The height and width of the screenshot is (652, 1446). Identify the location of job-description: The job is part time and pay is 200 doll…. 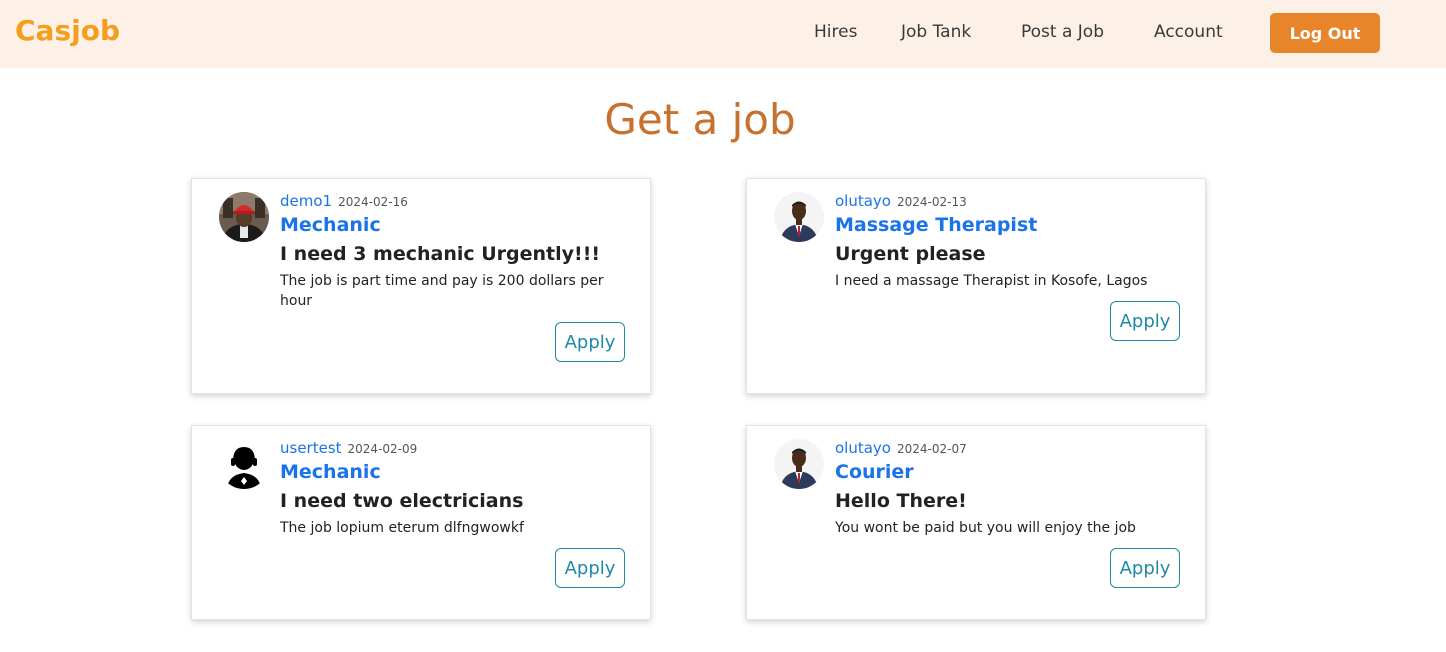
(442, 291).